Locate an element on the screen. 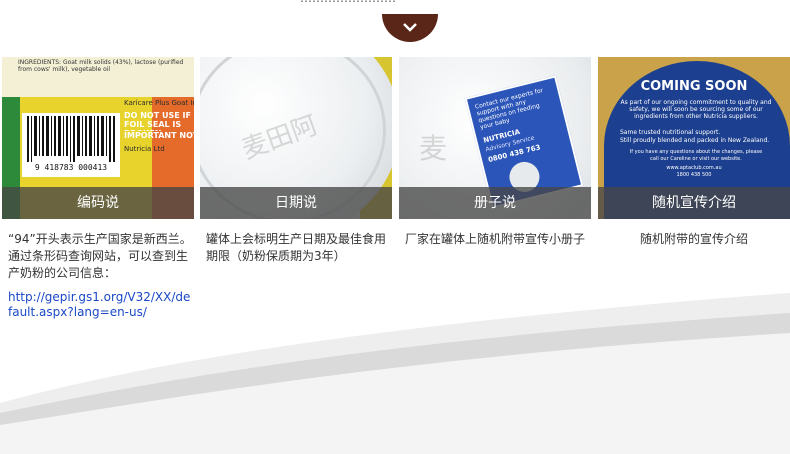  card-description: 罐体上会标明生产日期及最佳食用期限（奶粉保质期为3年） is located at coordinates (296, 247).